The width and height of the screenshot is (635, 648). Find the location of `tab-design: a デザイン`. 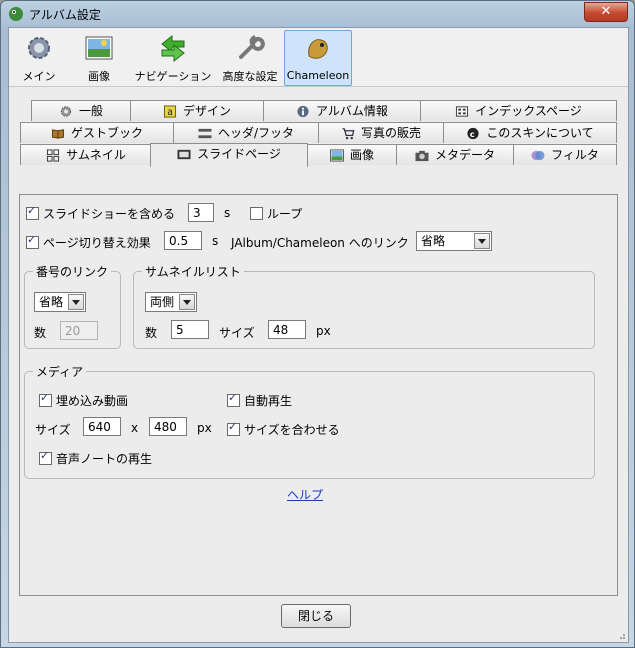

tab-design: a デザイン is located at coordinates (197, 110).